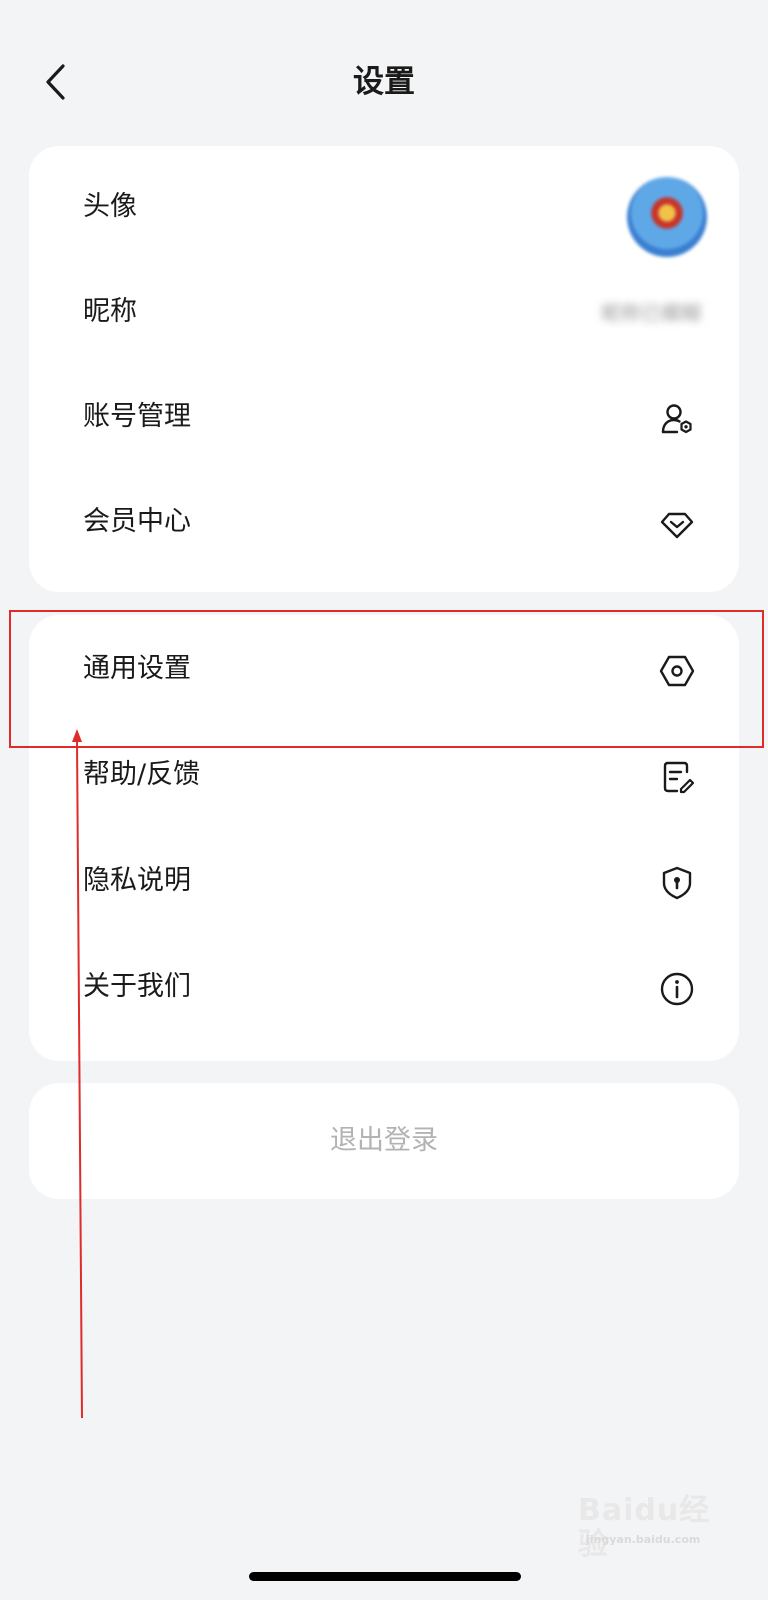 Image resolution: width=768 pixels, height=1600 pixels. What do you see at coordinates (667, 217) in the screenshot?
I see `avatar` at bounding box center [667, 217].